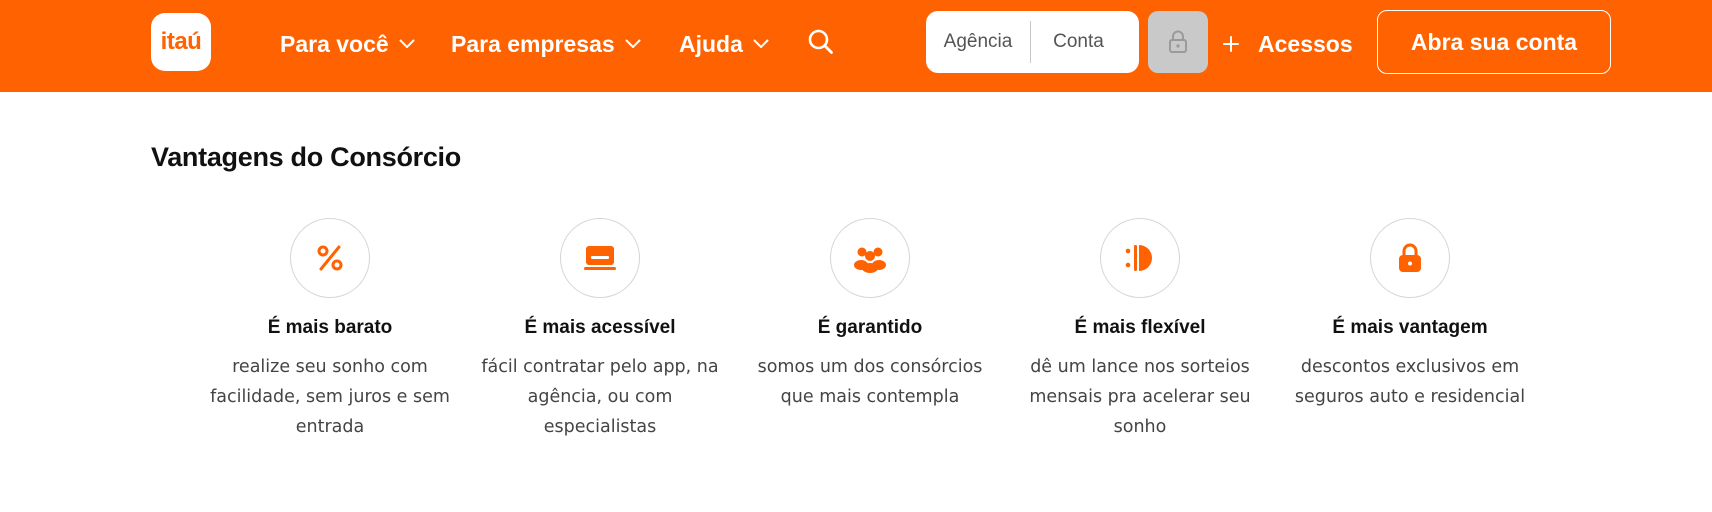  I want to click on search-icon, so click(820, 41).